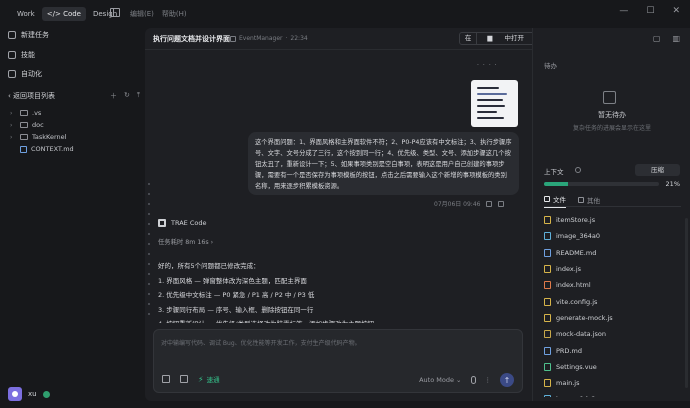  Describe the element at coordinates (494, 103) in the screenshot. I see `attached-image-thumbnail` at that location.